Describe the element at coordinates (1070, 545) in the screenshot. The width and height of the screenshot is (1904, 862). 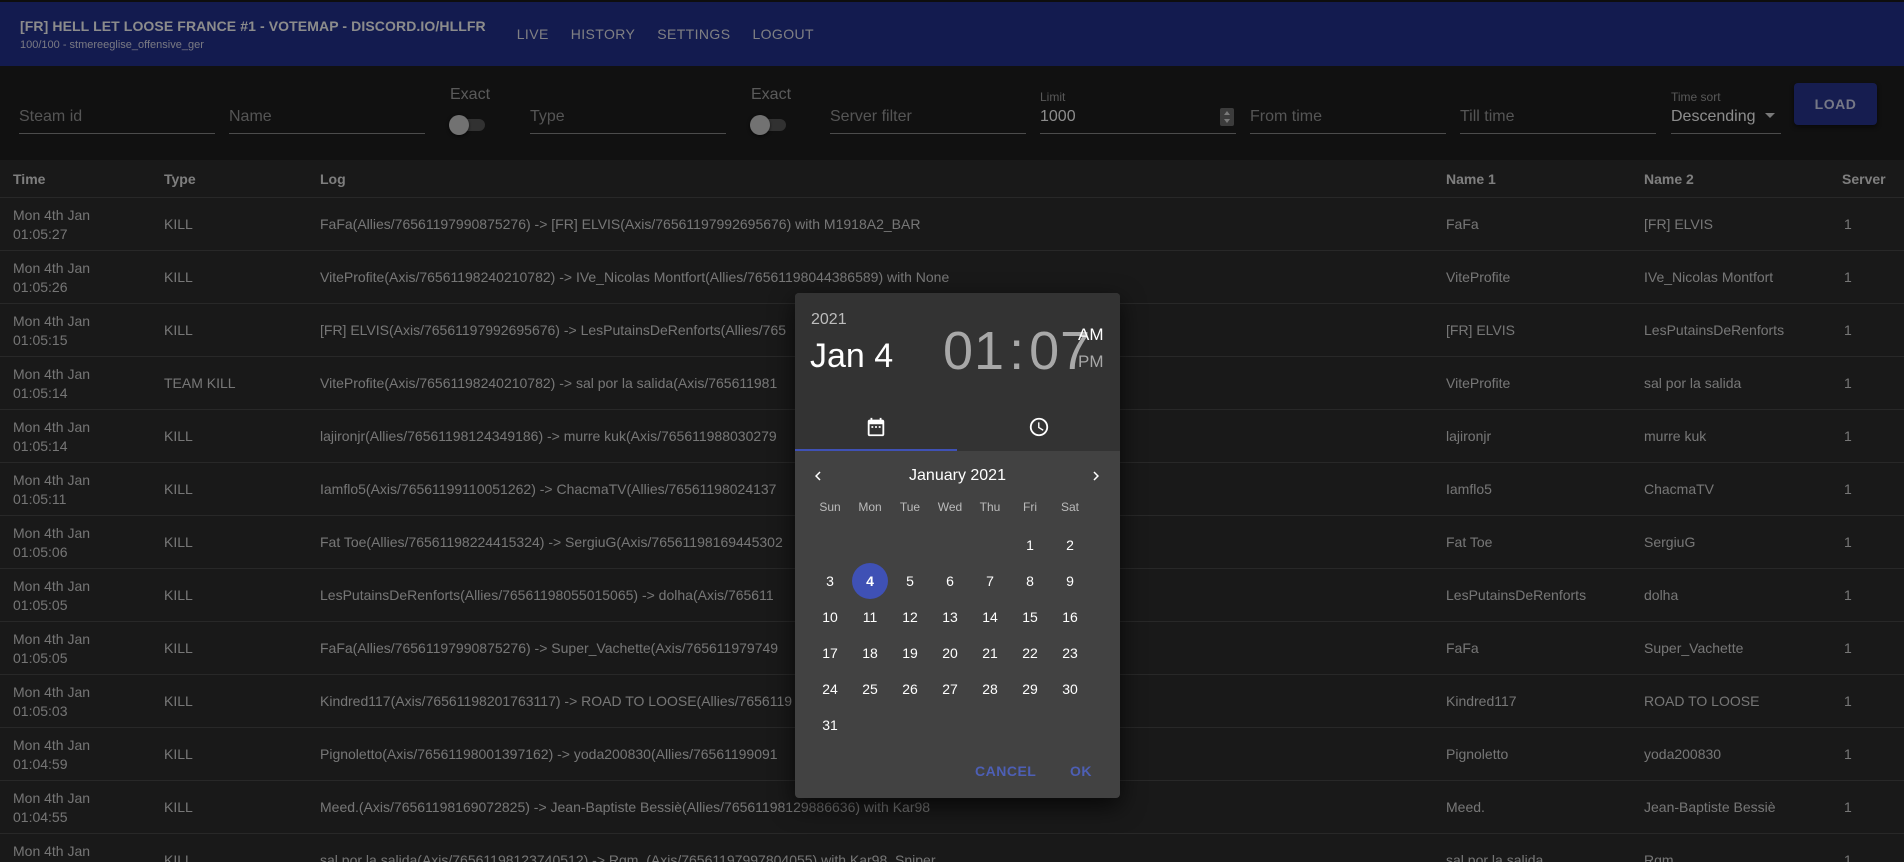
I see `calendar-day: 2` at that location.